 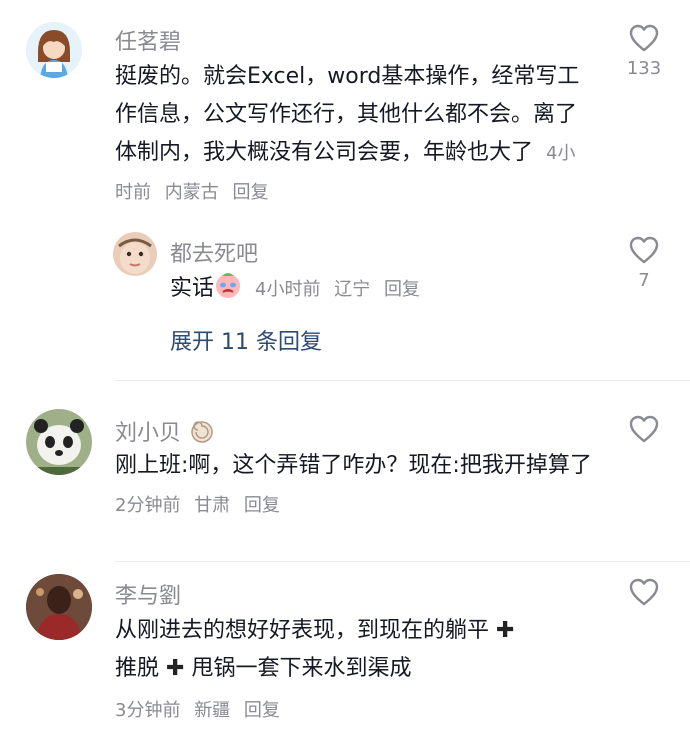 I want to click on reply-location: 辽宁, so click(x=352, y=289).